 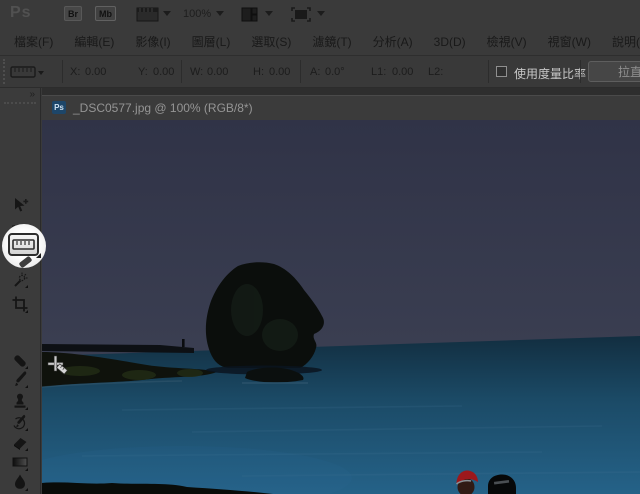 I want to click on menu-select: 選取(S), so click(x=271, y=41).